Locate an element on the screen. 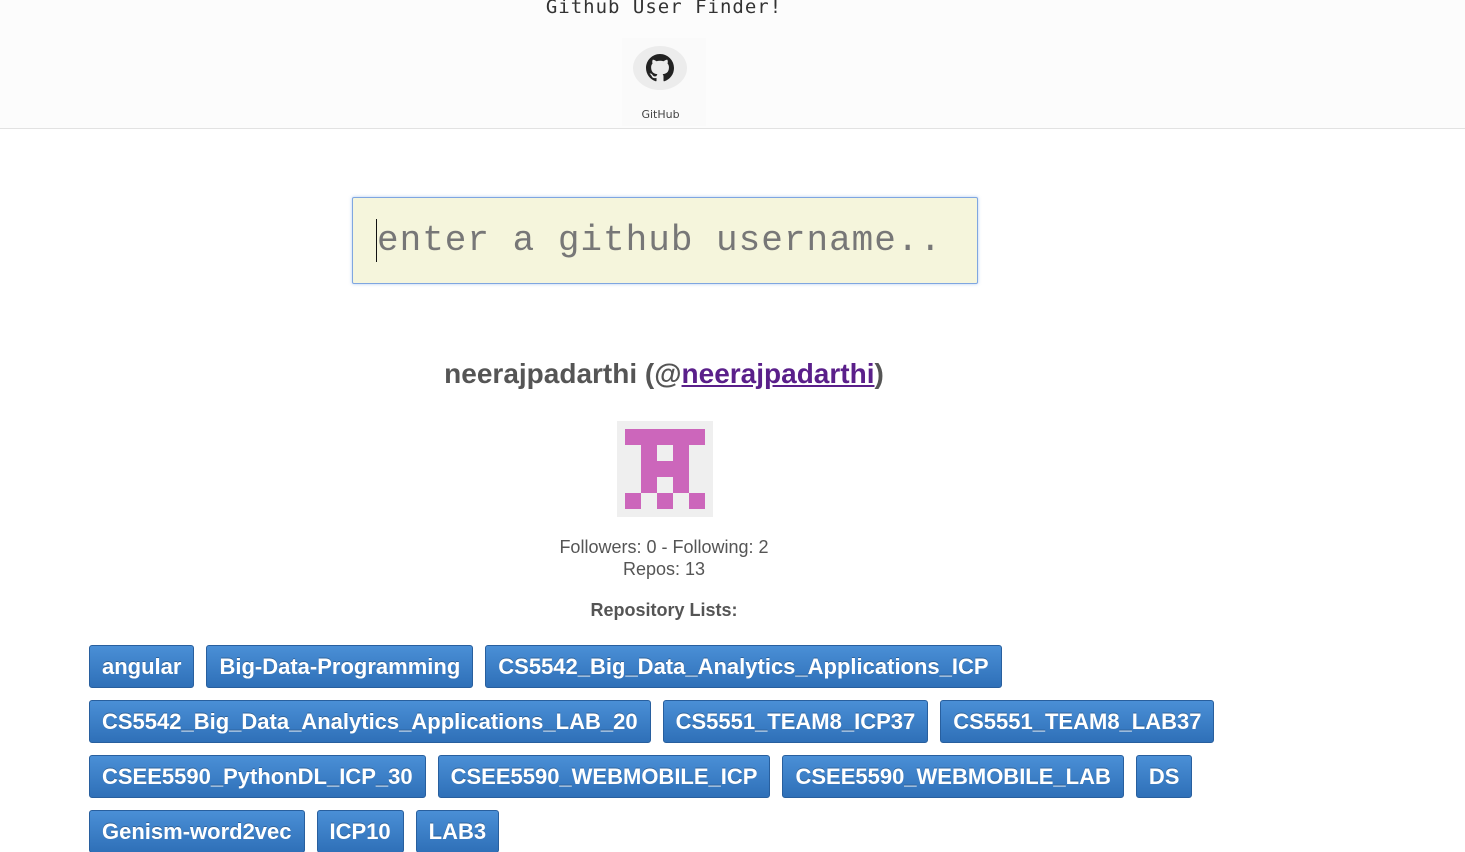  user-profile-link: neerajpadarthi is located at coordinates (778, 373).